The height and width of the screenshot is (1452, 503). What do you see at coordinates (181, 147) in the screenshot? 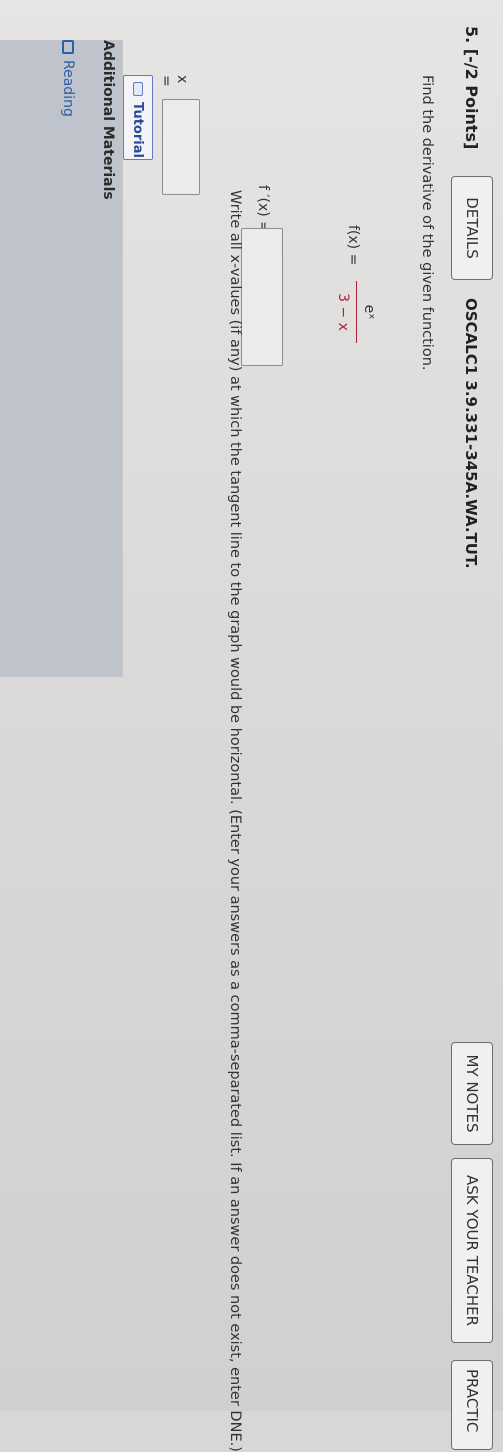
I see `x-values-input` at bounding box center [181, 147].